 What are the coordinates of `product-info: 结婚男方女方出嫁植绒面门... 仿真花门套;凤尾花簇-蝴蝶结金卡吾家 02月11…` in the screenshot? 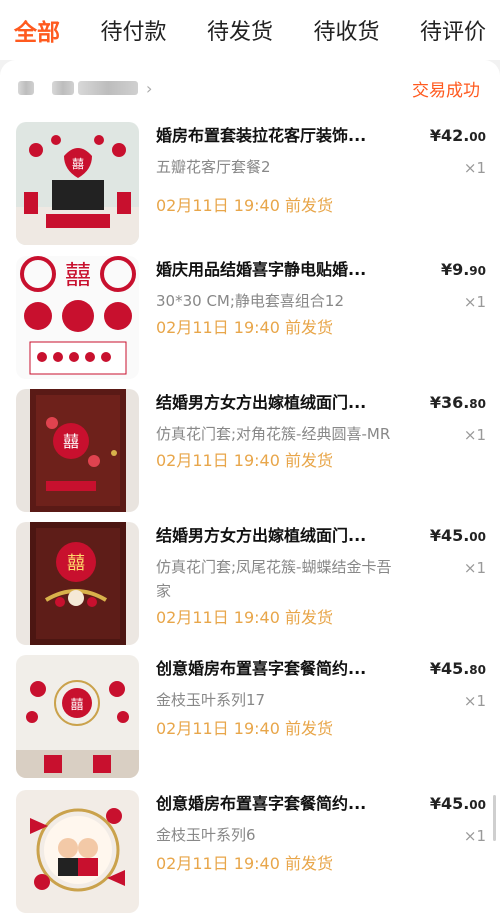 It's located at (284, 575).